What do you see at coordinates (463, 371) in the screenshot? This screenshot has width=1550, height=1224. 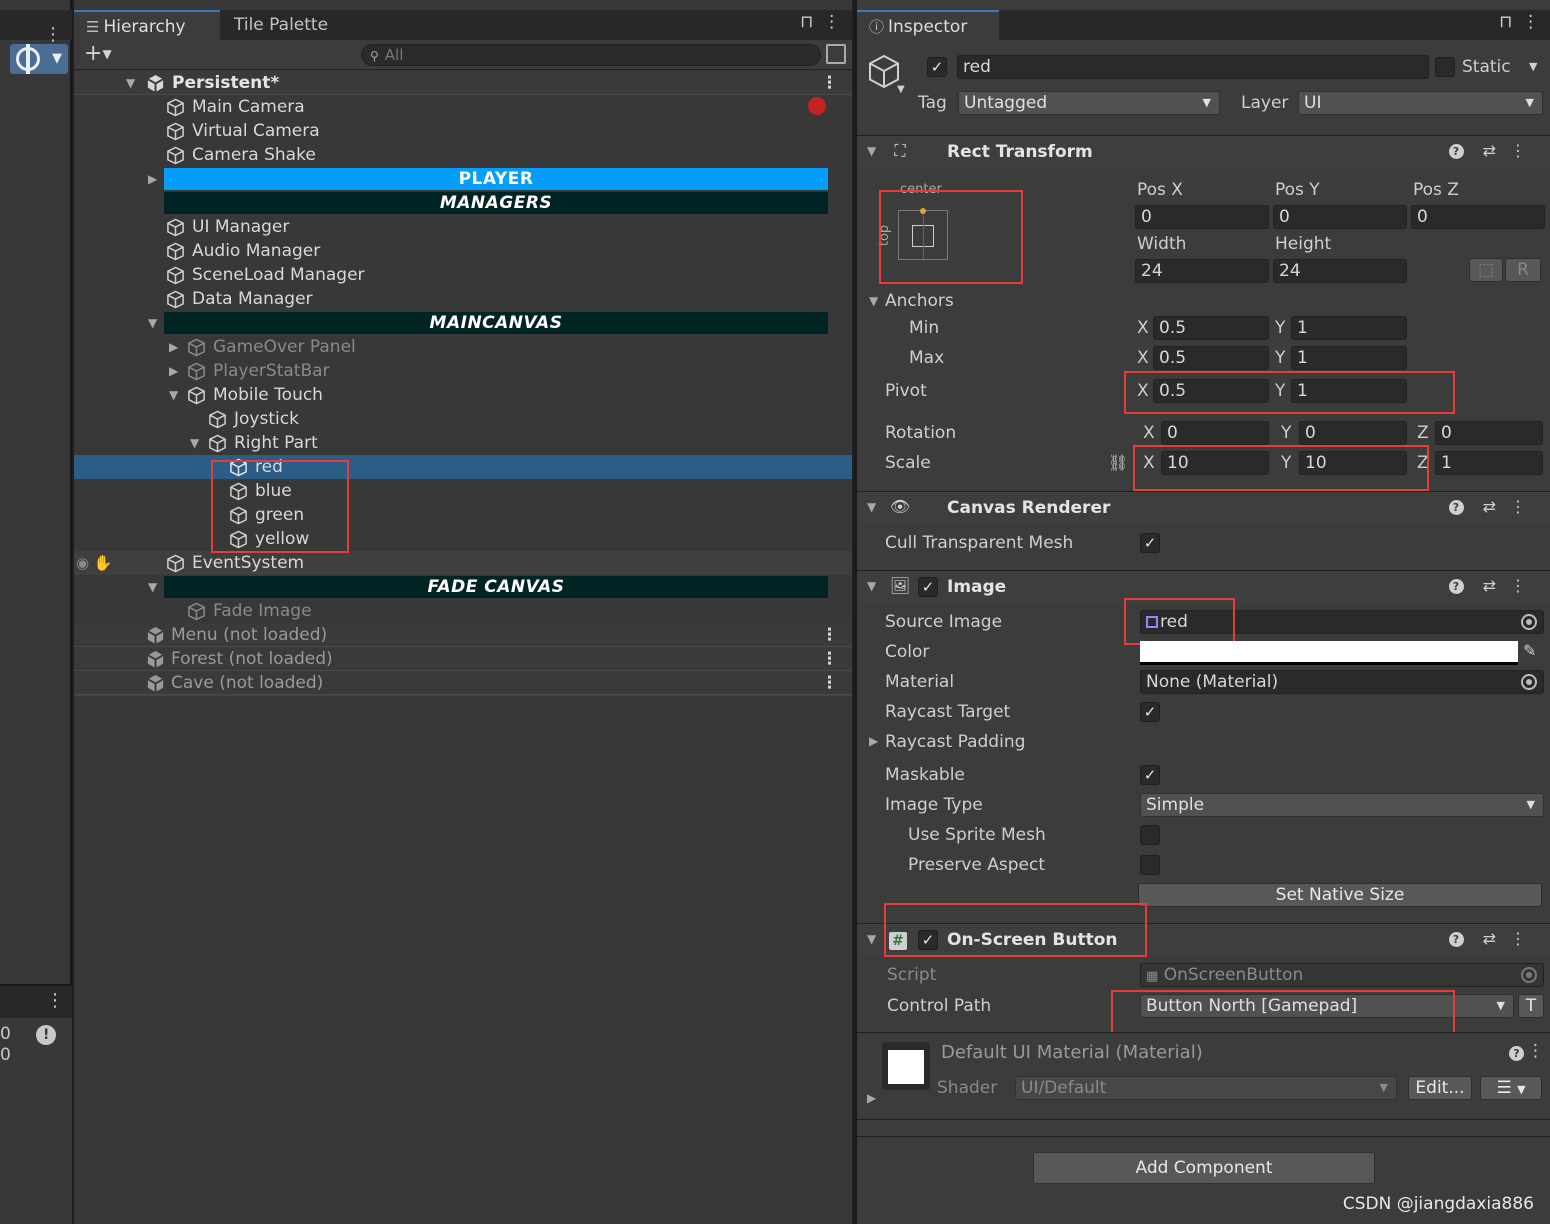 I see `list-item-playerstatbar: ▶ PlayerStatBar` at bounding box center [463, 371].